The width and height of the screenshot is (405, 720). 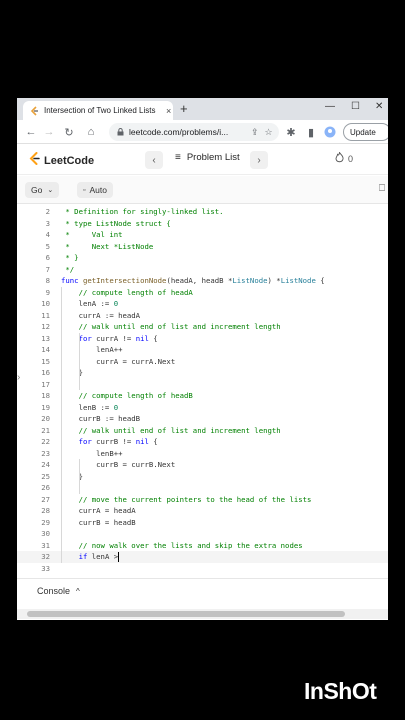 I want to click on line-number: 14, so click(x=45, y=349).